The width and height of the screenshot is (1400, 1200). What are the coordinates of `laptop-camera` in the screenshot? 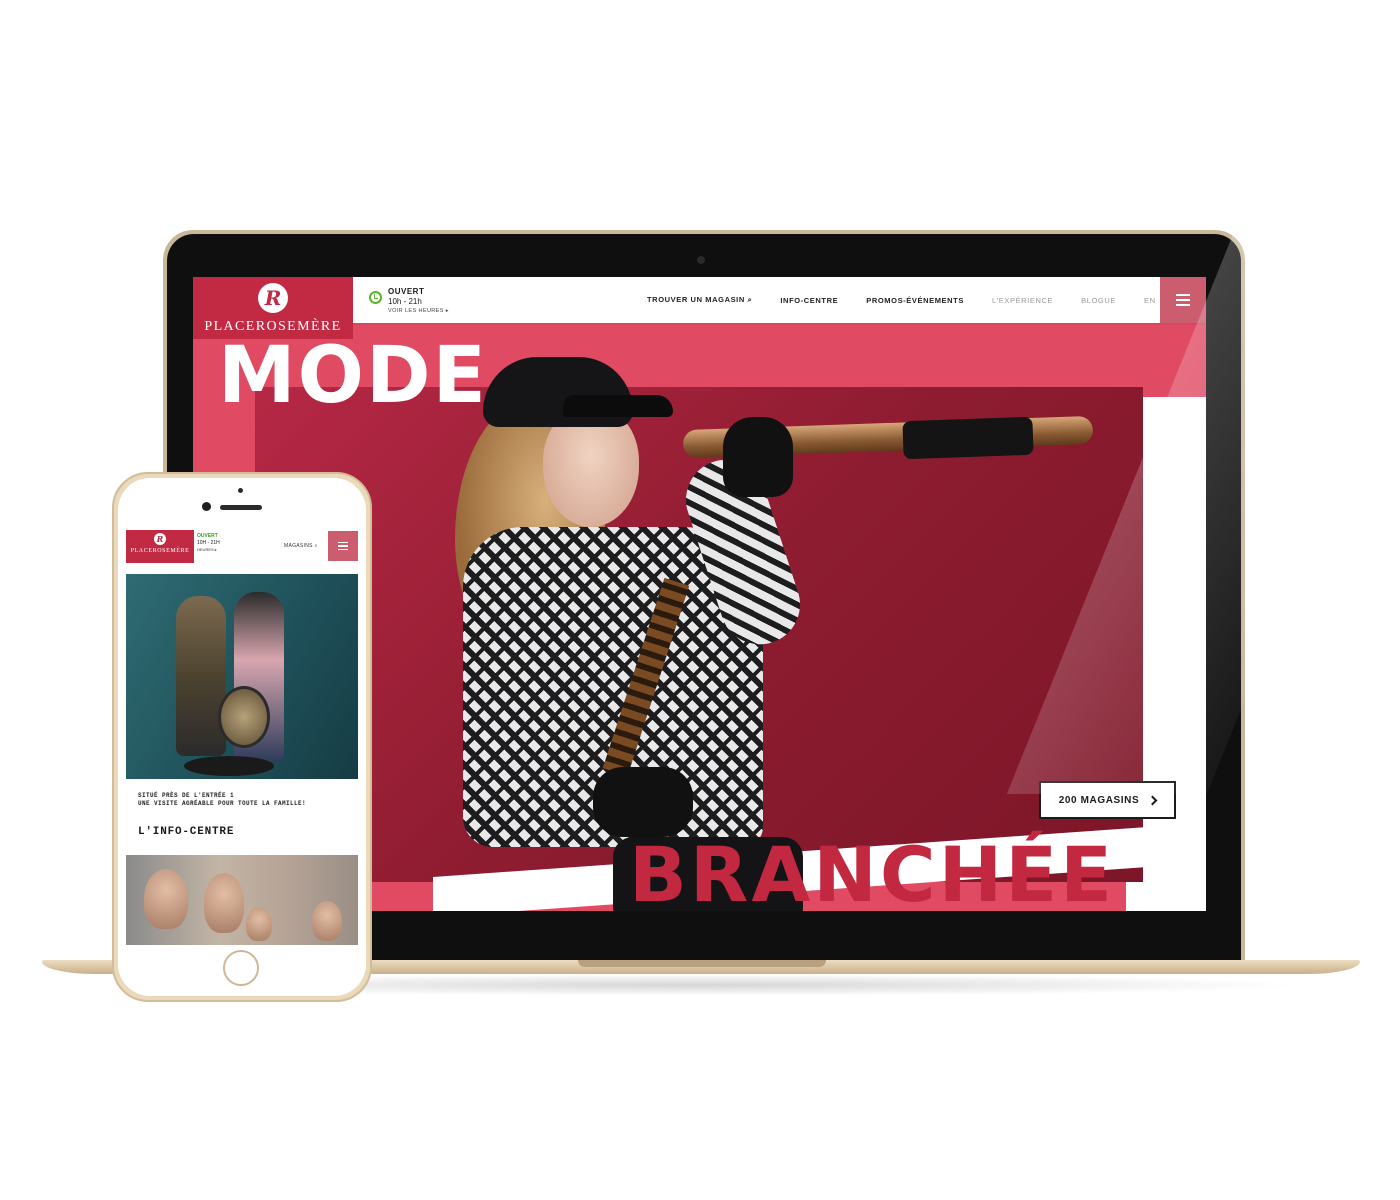 It's located at (701, 260).